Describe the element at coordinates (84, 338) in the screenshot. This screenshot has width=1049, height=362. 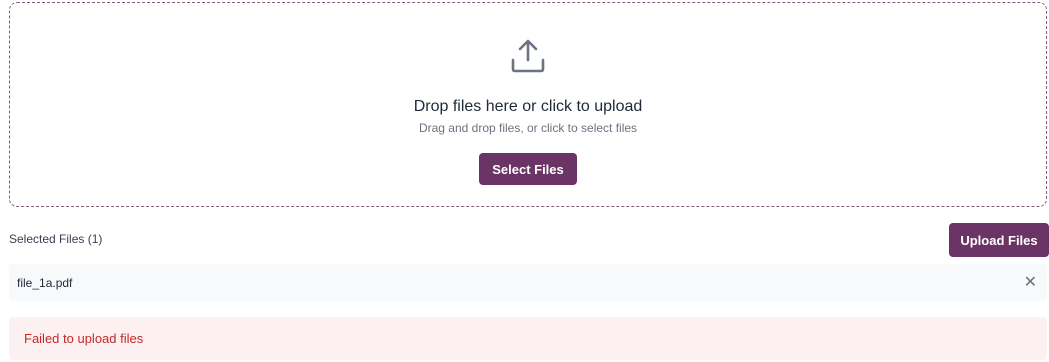
I see `error-message: Failed to upload files` at that location.